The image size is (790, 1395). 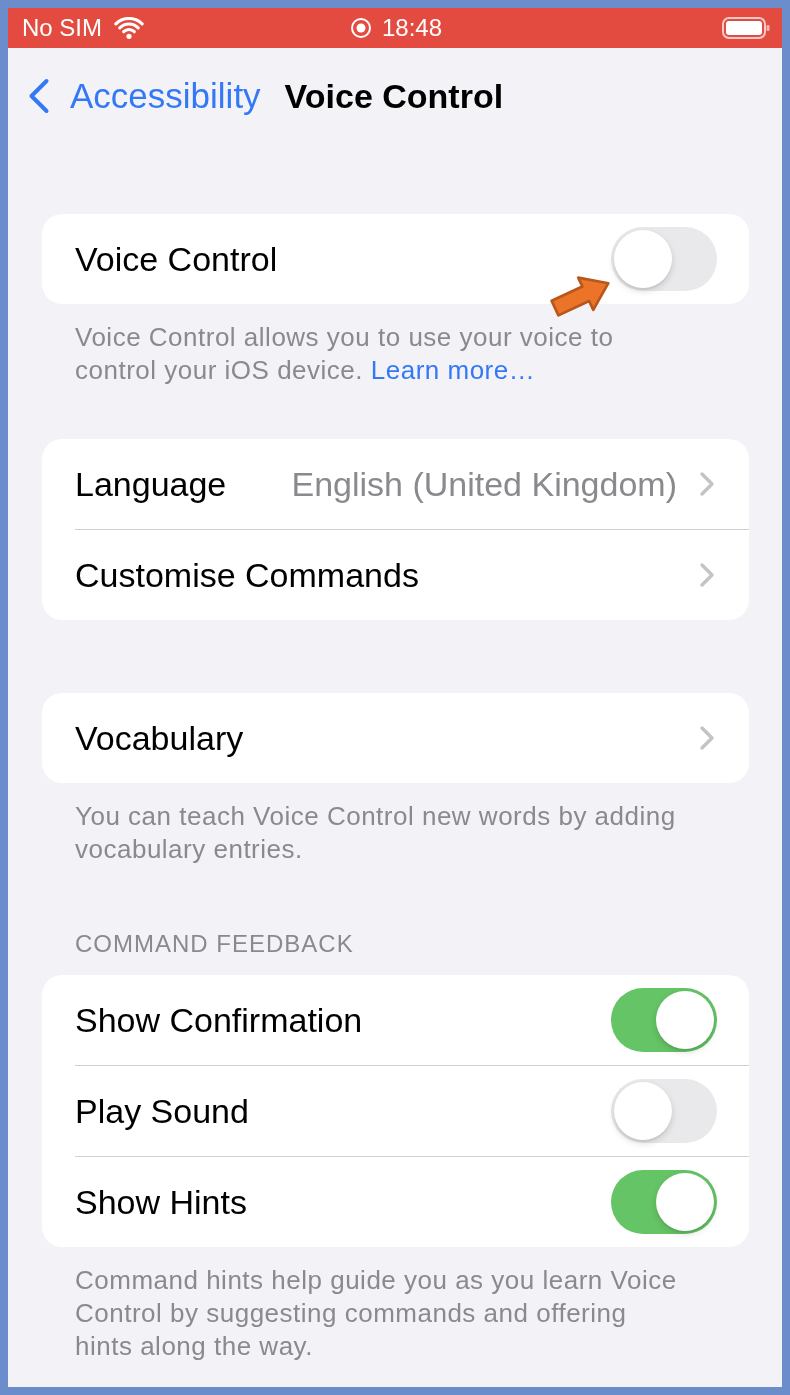 What do you see at coordinates (129, 28) in the screenshot?
I see `wifi-icon` at bounding box center [129, 28].